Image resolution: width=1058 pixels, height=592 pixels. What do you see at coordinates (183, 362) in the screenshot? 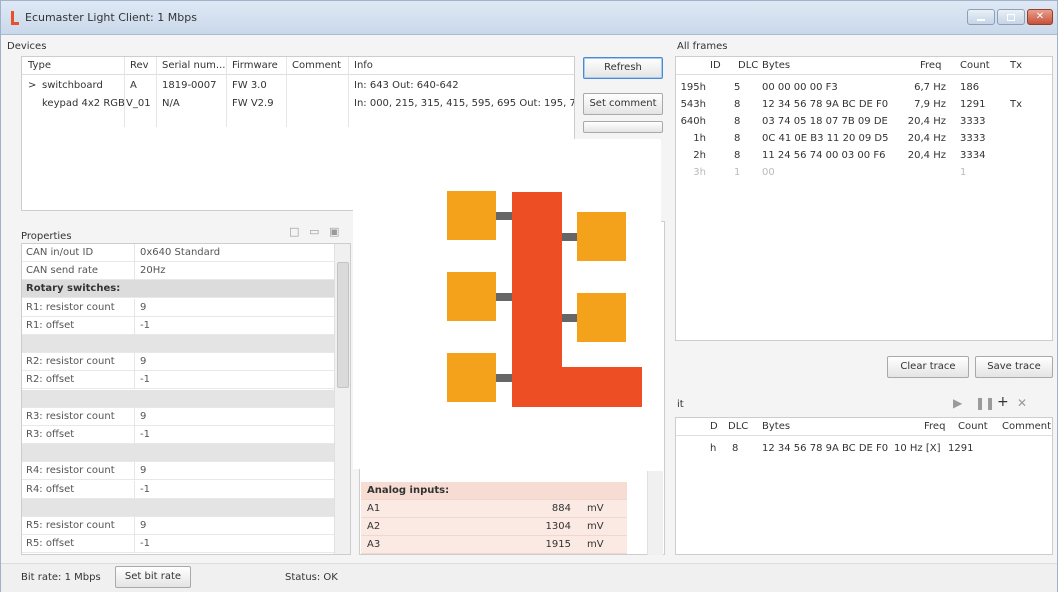
I see `property-row: R2: resistor count 9` at bounding box center [183, 362].